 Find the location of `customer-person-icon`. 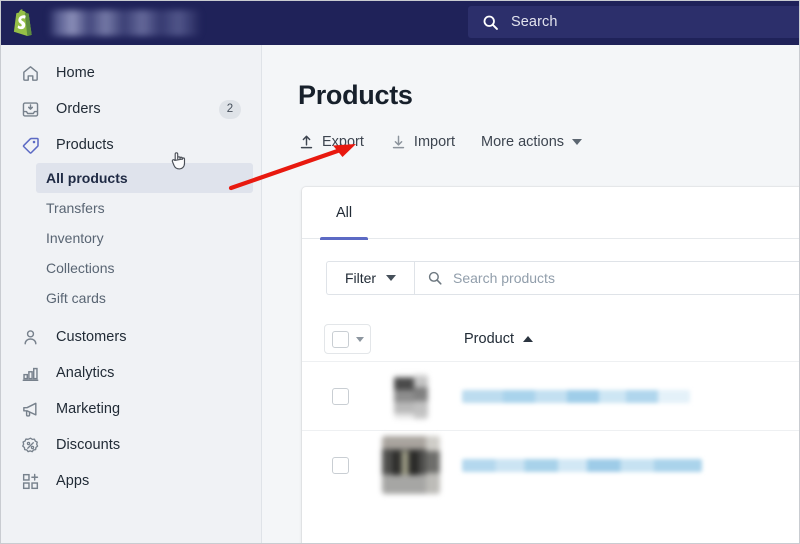

customer-person-icon is located at coordinates (30, 337).